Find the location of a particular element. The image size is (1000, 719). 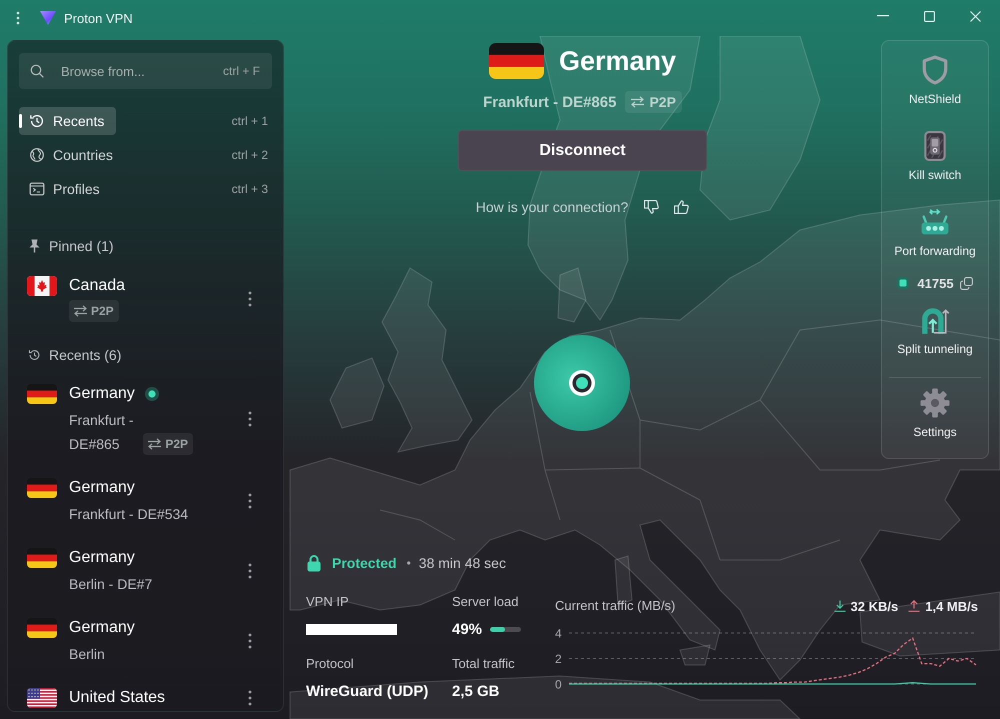

country-name: United States is located at coordinates (117, 698).